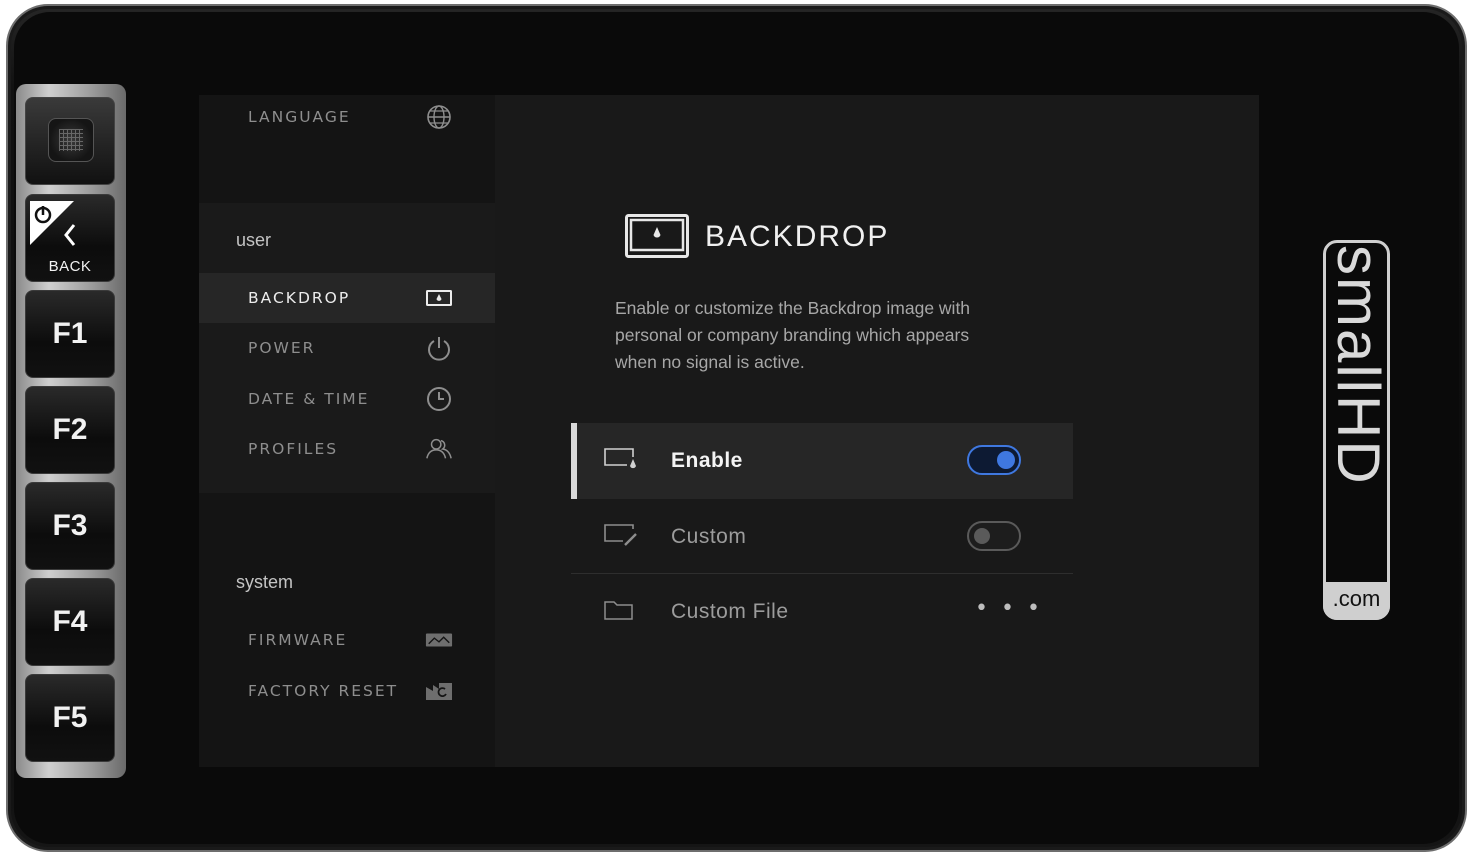  Describe the element at coordinates (347, 449) in the screenshot. I see `sidebar-item-profiles: PROFILES` at that location.